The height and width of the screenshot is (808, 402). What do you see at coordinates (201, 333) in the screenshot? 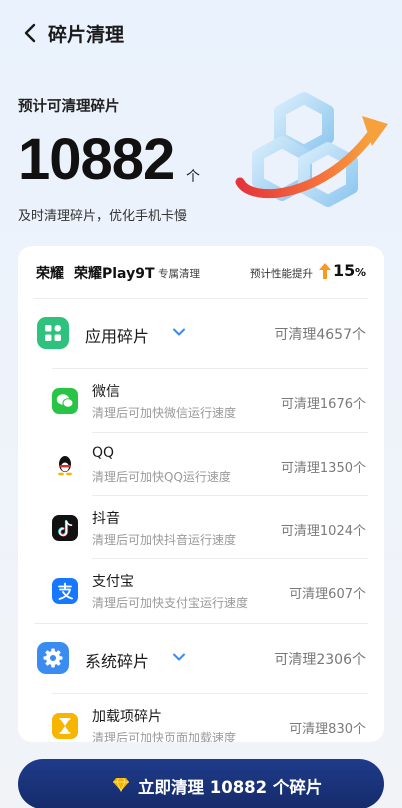
I see `group-app-fragments: 应用碎片 可清理4657个` at bounding box center [201, 333].